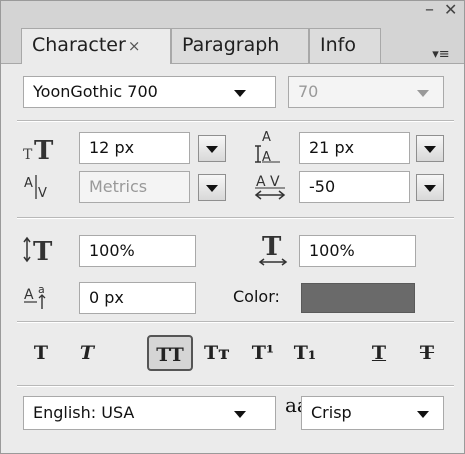 The height and width of the screenshot is (454, 465). I want to click on superscript-label: T¹, so click(263, 353).